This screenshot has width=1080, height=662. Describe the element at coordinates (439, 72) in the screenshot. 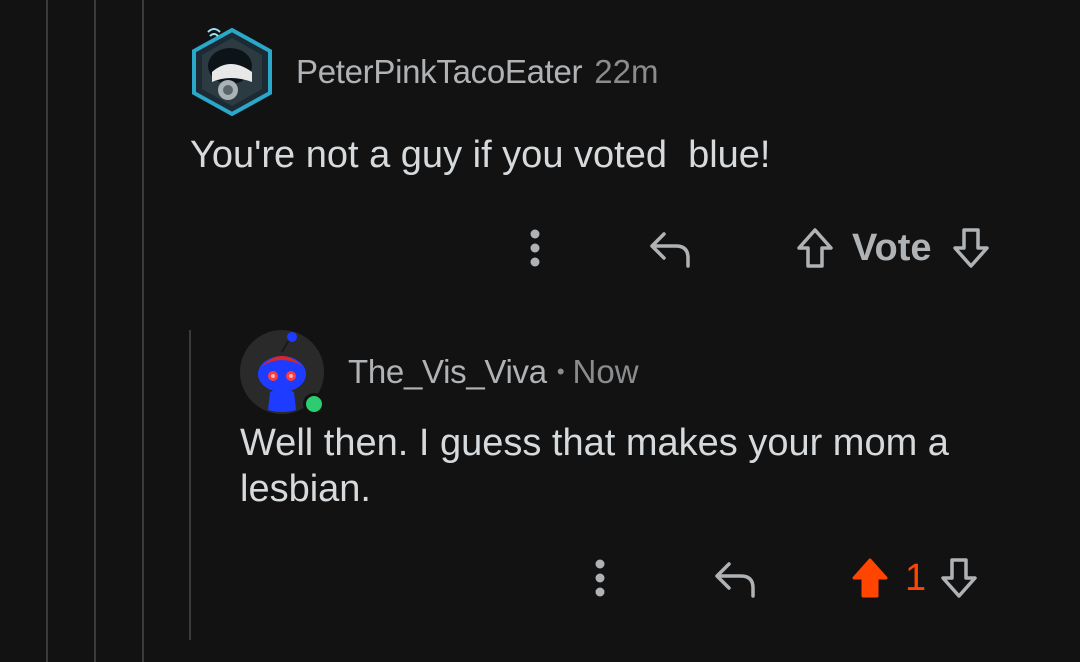

I see `username: PeterPinkTacoEater` at that location.